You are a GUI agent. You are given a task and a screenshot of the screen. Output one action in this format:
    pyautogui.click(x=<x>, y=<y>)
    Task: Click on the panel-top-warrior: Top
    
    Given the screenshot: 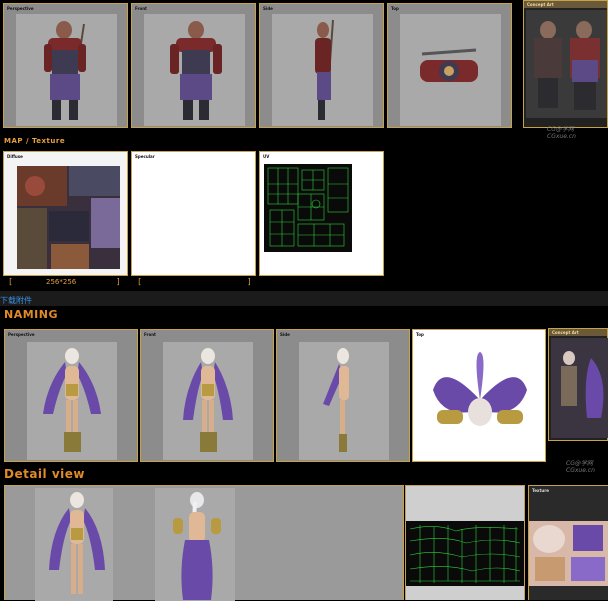 What is the action you would take?
    pyautogui.click(x=449, y=65)
    